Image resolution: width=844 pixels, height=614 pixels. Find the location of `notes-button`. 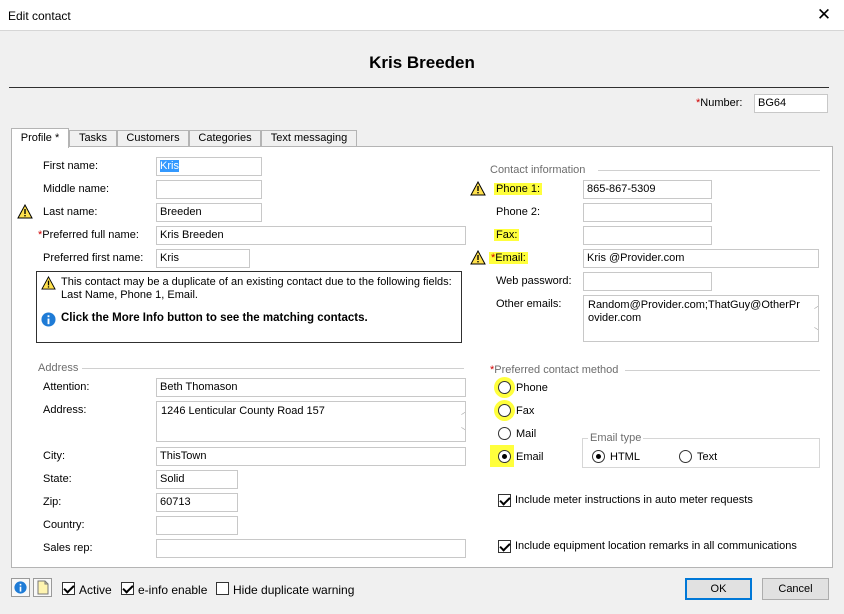

notes-button is located at coordinates (42, 587).